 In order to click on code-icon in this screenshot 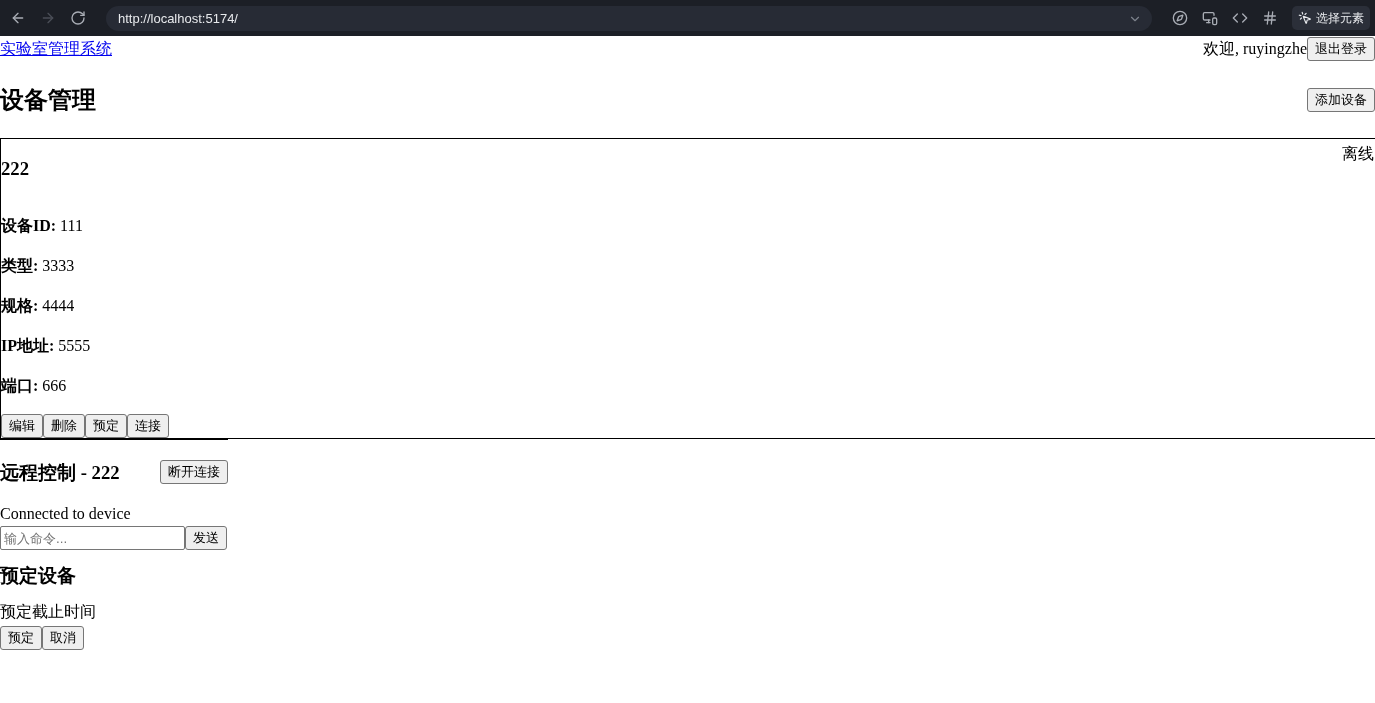, I will do `click(1240, 18)`.